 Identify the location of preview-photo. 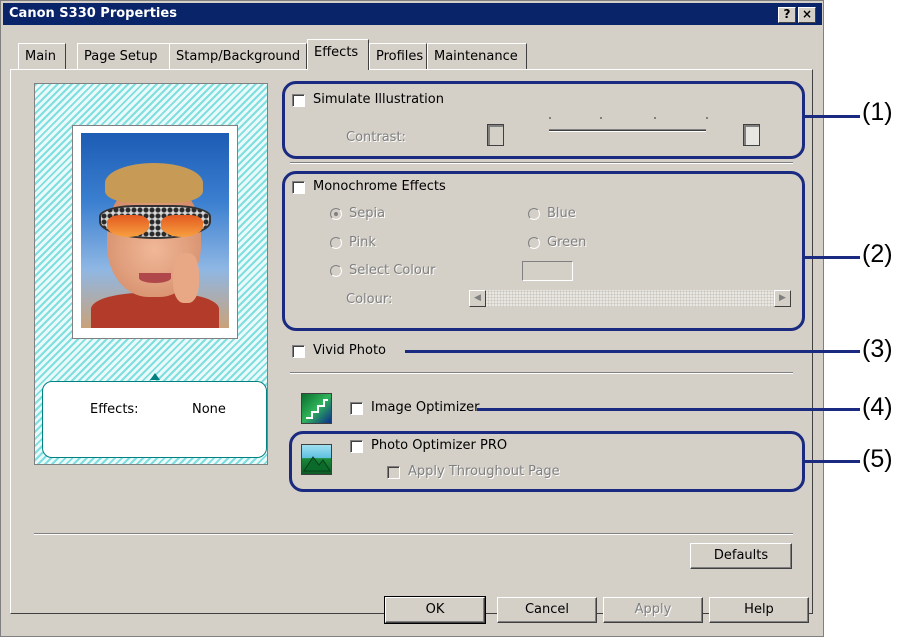
(155, 230).